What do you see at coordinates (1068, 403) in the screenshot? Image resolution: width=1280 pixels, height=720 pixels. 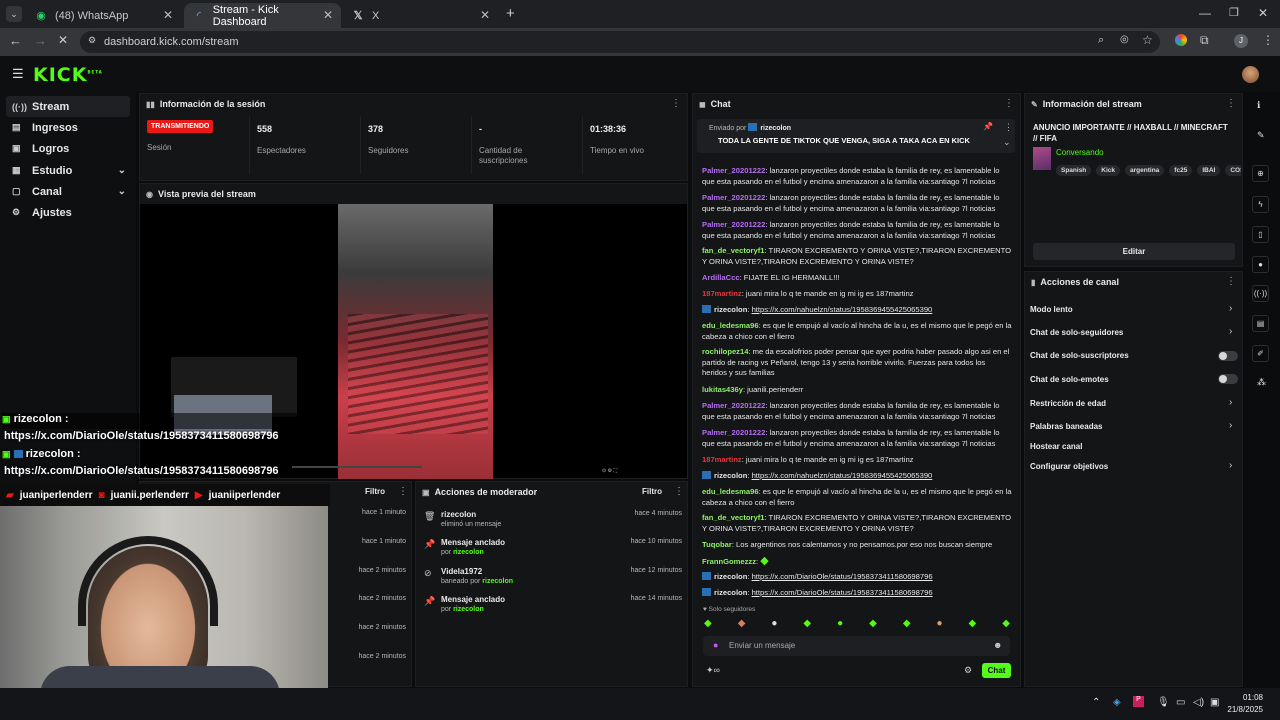 I see `age-restriction-option: Restricción de edad` at bounding box center [1068, 403].